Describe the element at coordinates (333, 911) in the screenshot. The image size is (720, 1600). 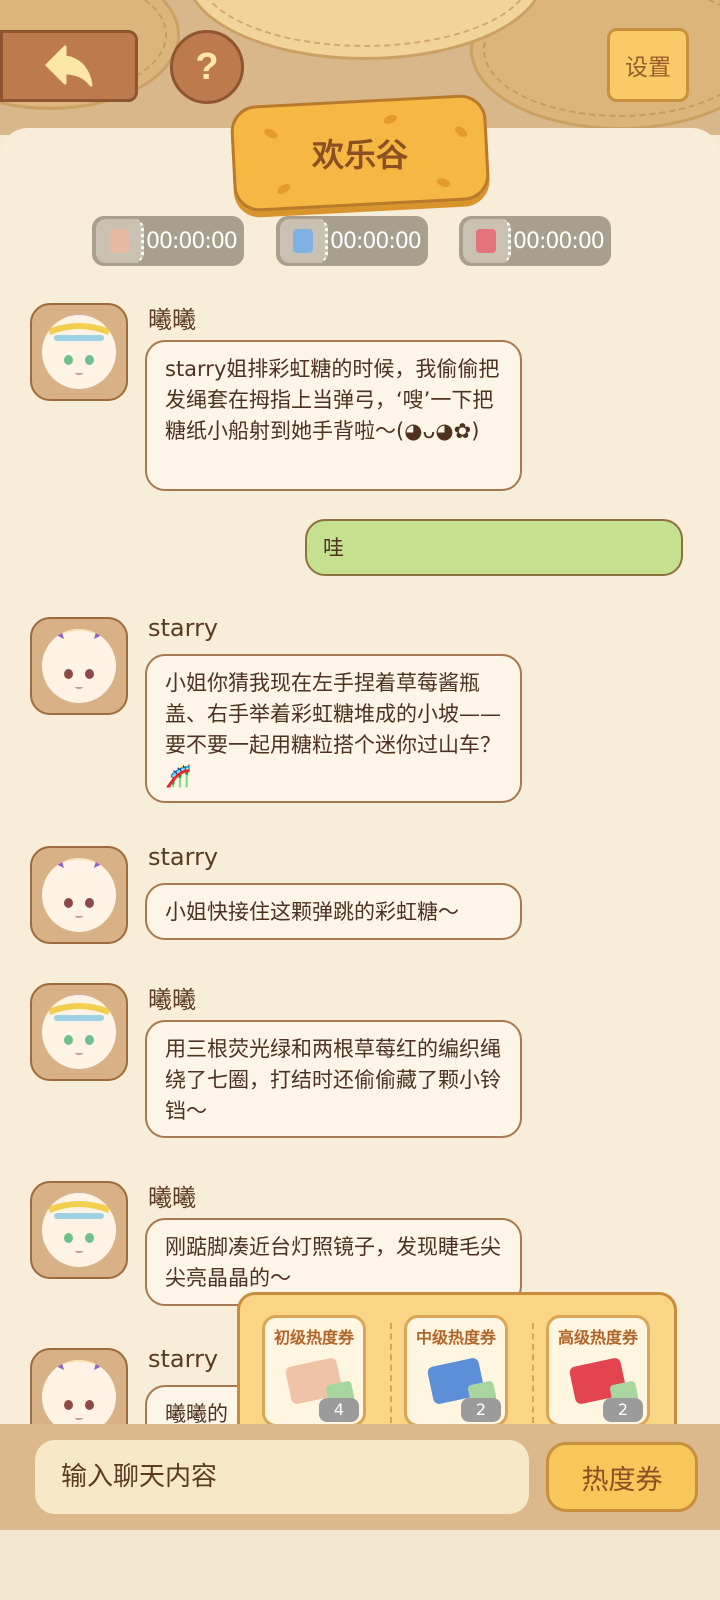
I see `message-bubble: 小姐快接住这颗弹跳的彩虹糖～` at that location.